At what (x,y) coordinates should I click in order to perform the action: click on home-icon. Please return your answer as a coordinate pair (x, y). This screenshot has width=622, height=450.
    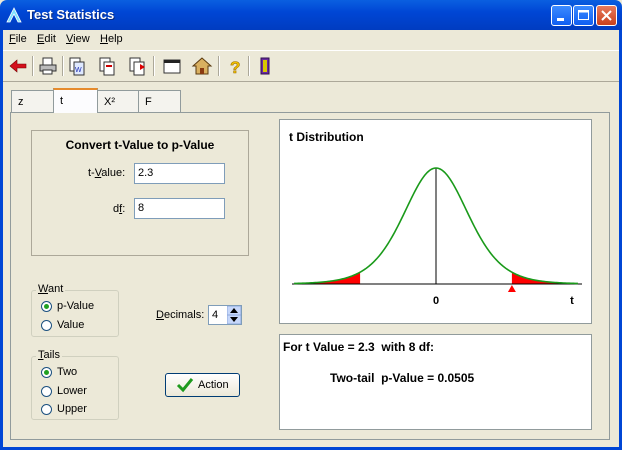
    Looking at the image, I should click on (202, 66).